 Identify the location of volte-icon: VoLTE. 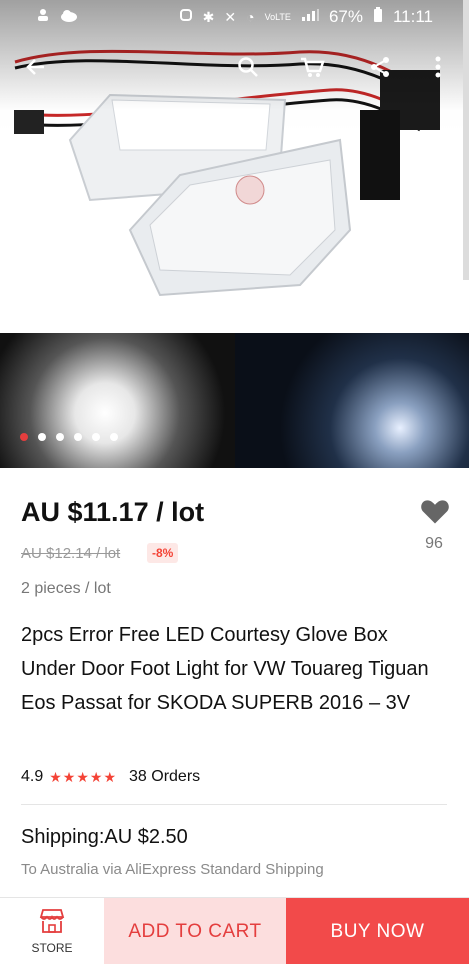
(277, 16).